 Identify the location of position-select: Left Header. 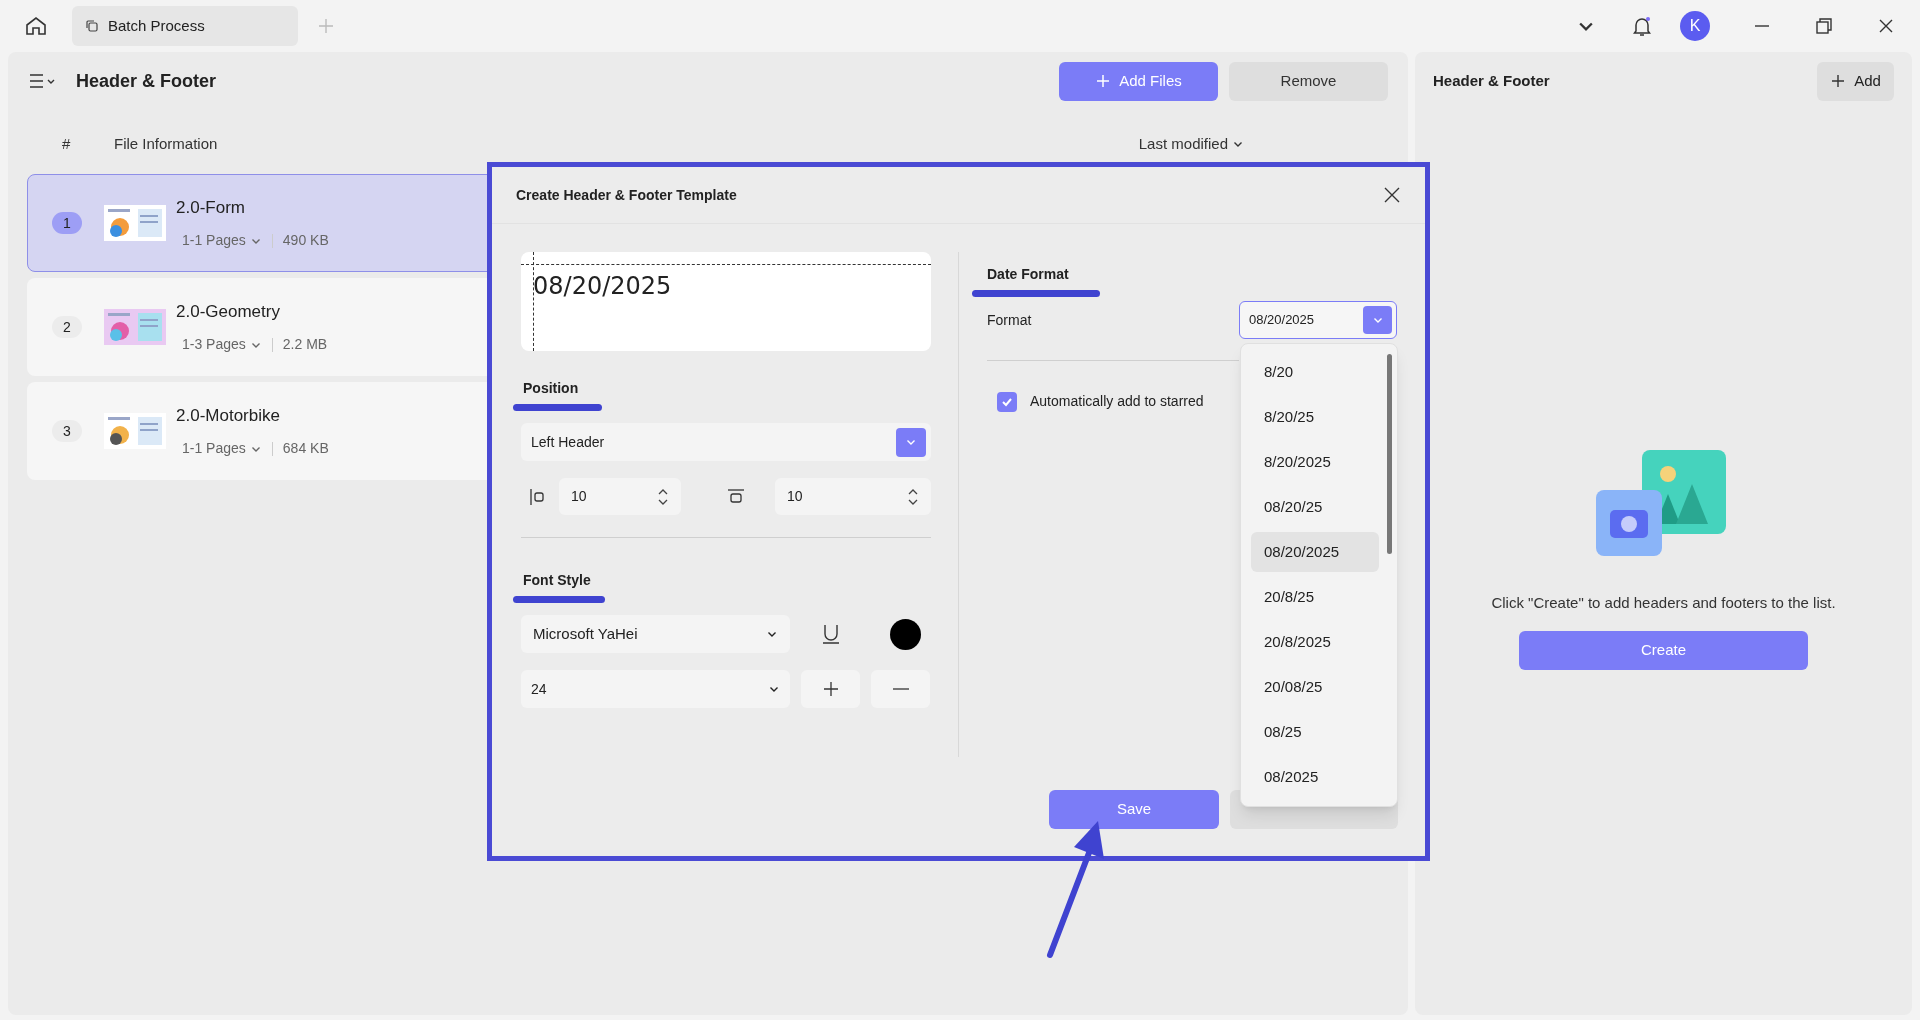
(726, 442).